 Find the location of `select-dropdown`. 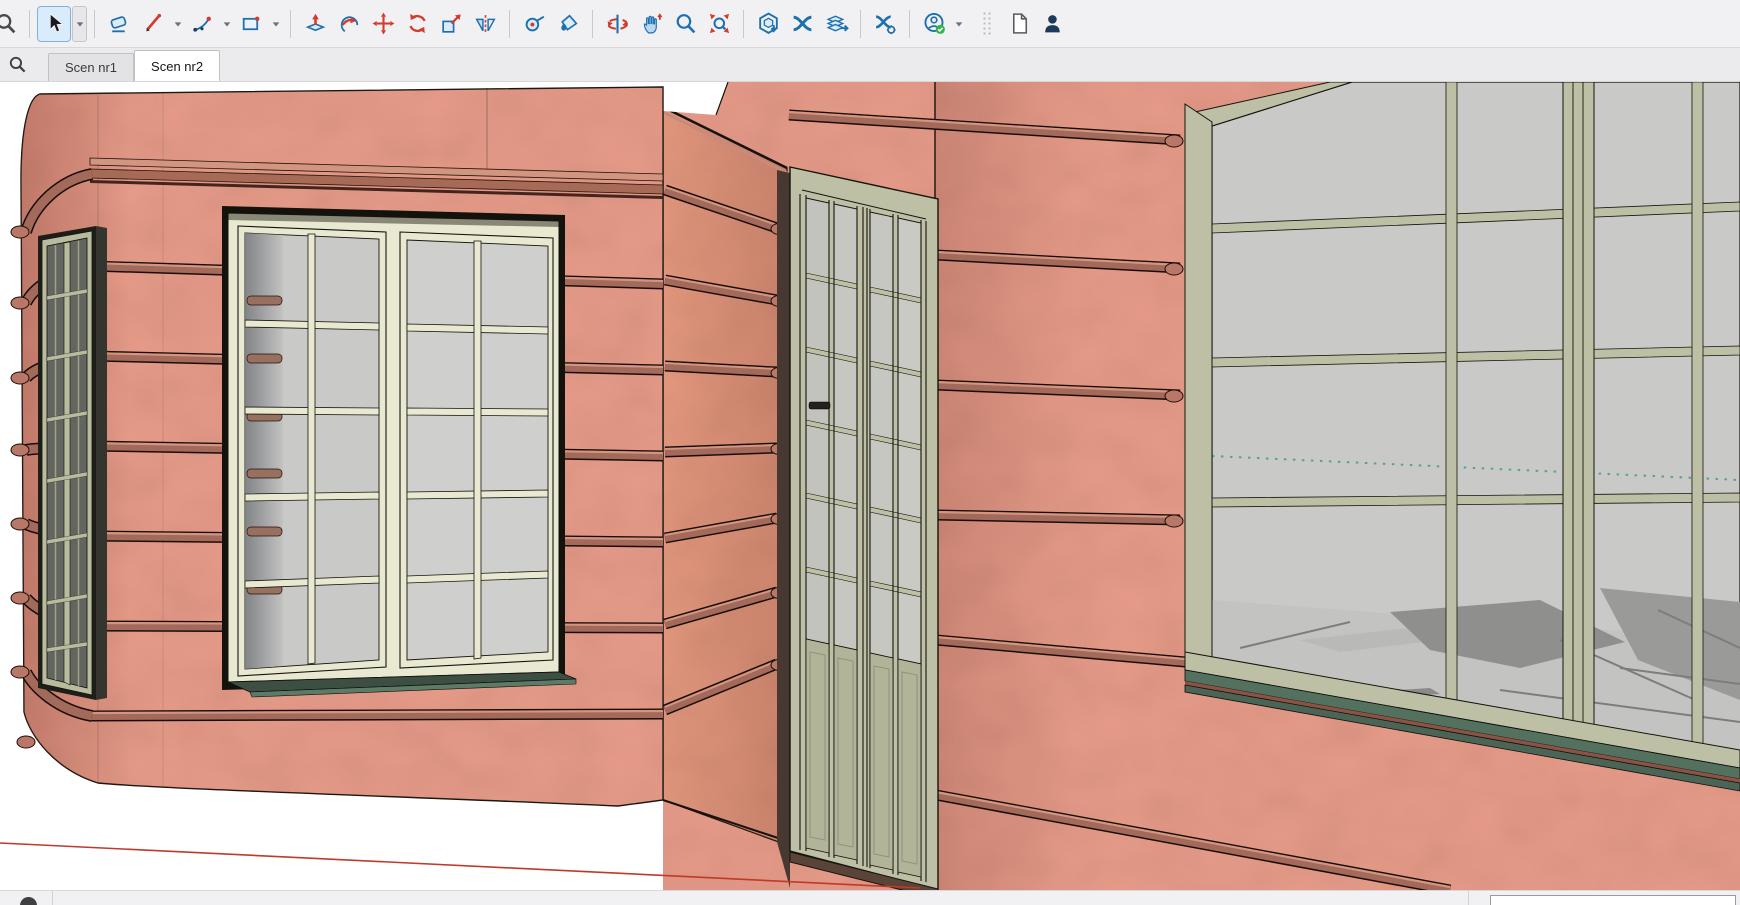

select-dropdown is located at coordinates (79, 23).